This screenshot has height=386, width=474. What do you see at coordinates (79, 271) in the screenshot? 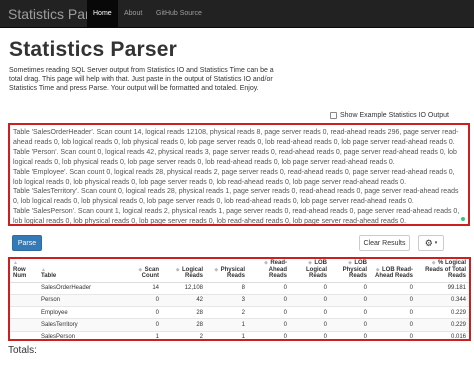
I see `column-header: ▲ Table` at bounding box center [79, 271].